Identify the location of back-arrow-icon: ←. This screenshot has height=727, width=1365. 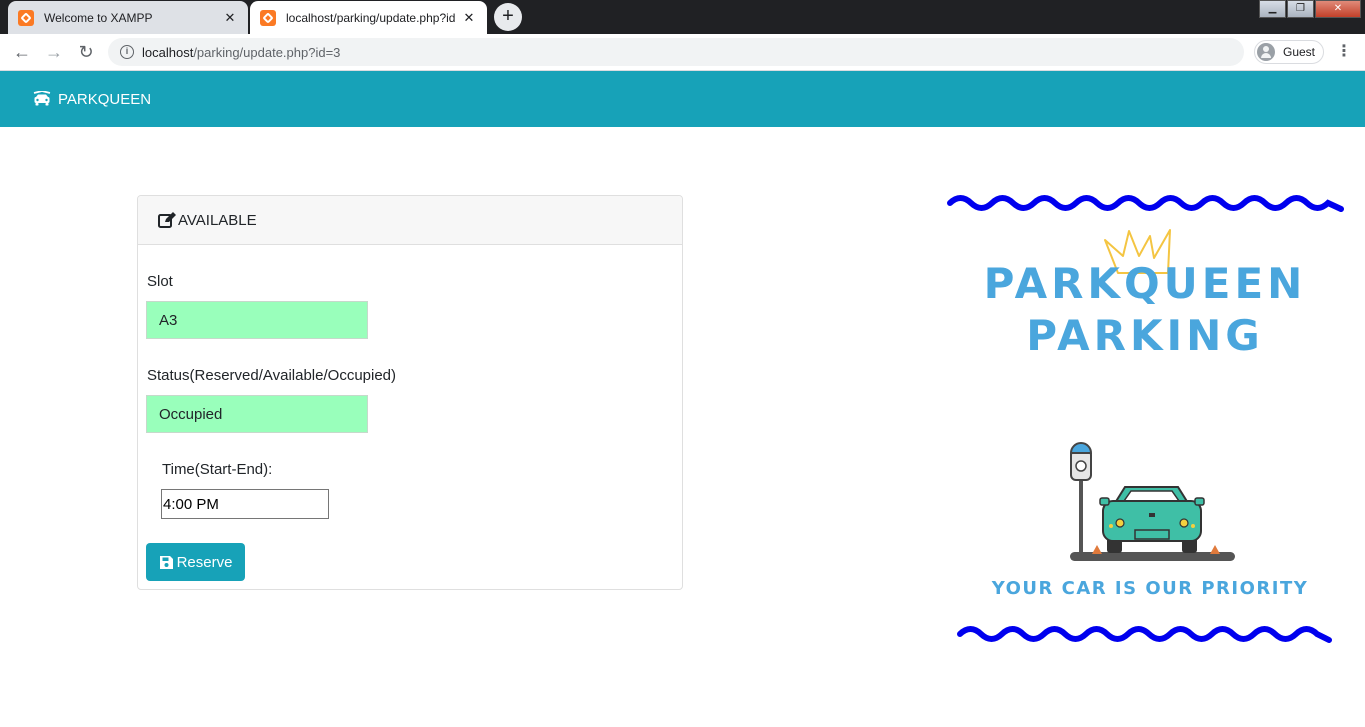
(22, 53).